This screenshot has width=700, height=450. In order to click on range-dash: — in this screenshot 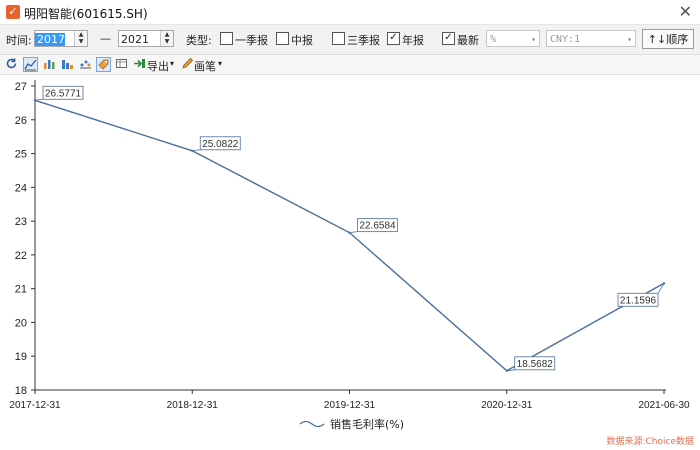, I will do `click(105, 38)`.